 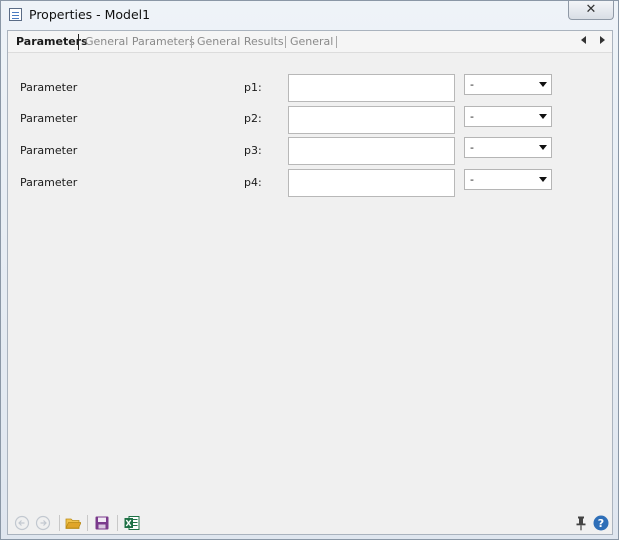 I want to click on parameter-name: p1:, so click(x=253, y=87).